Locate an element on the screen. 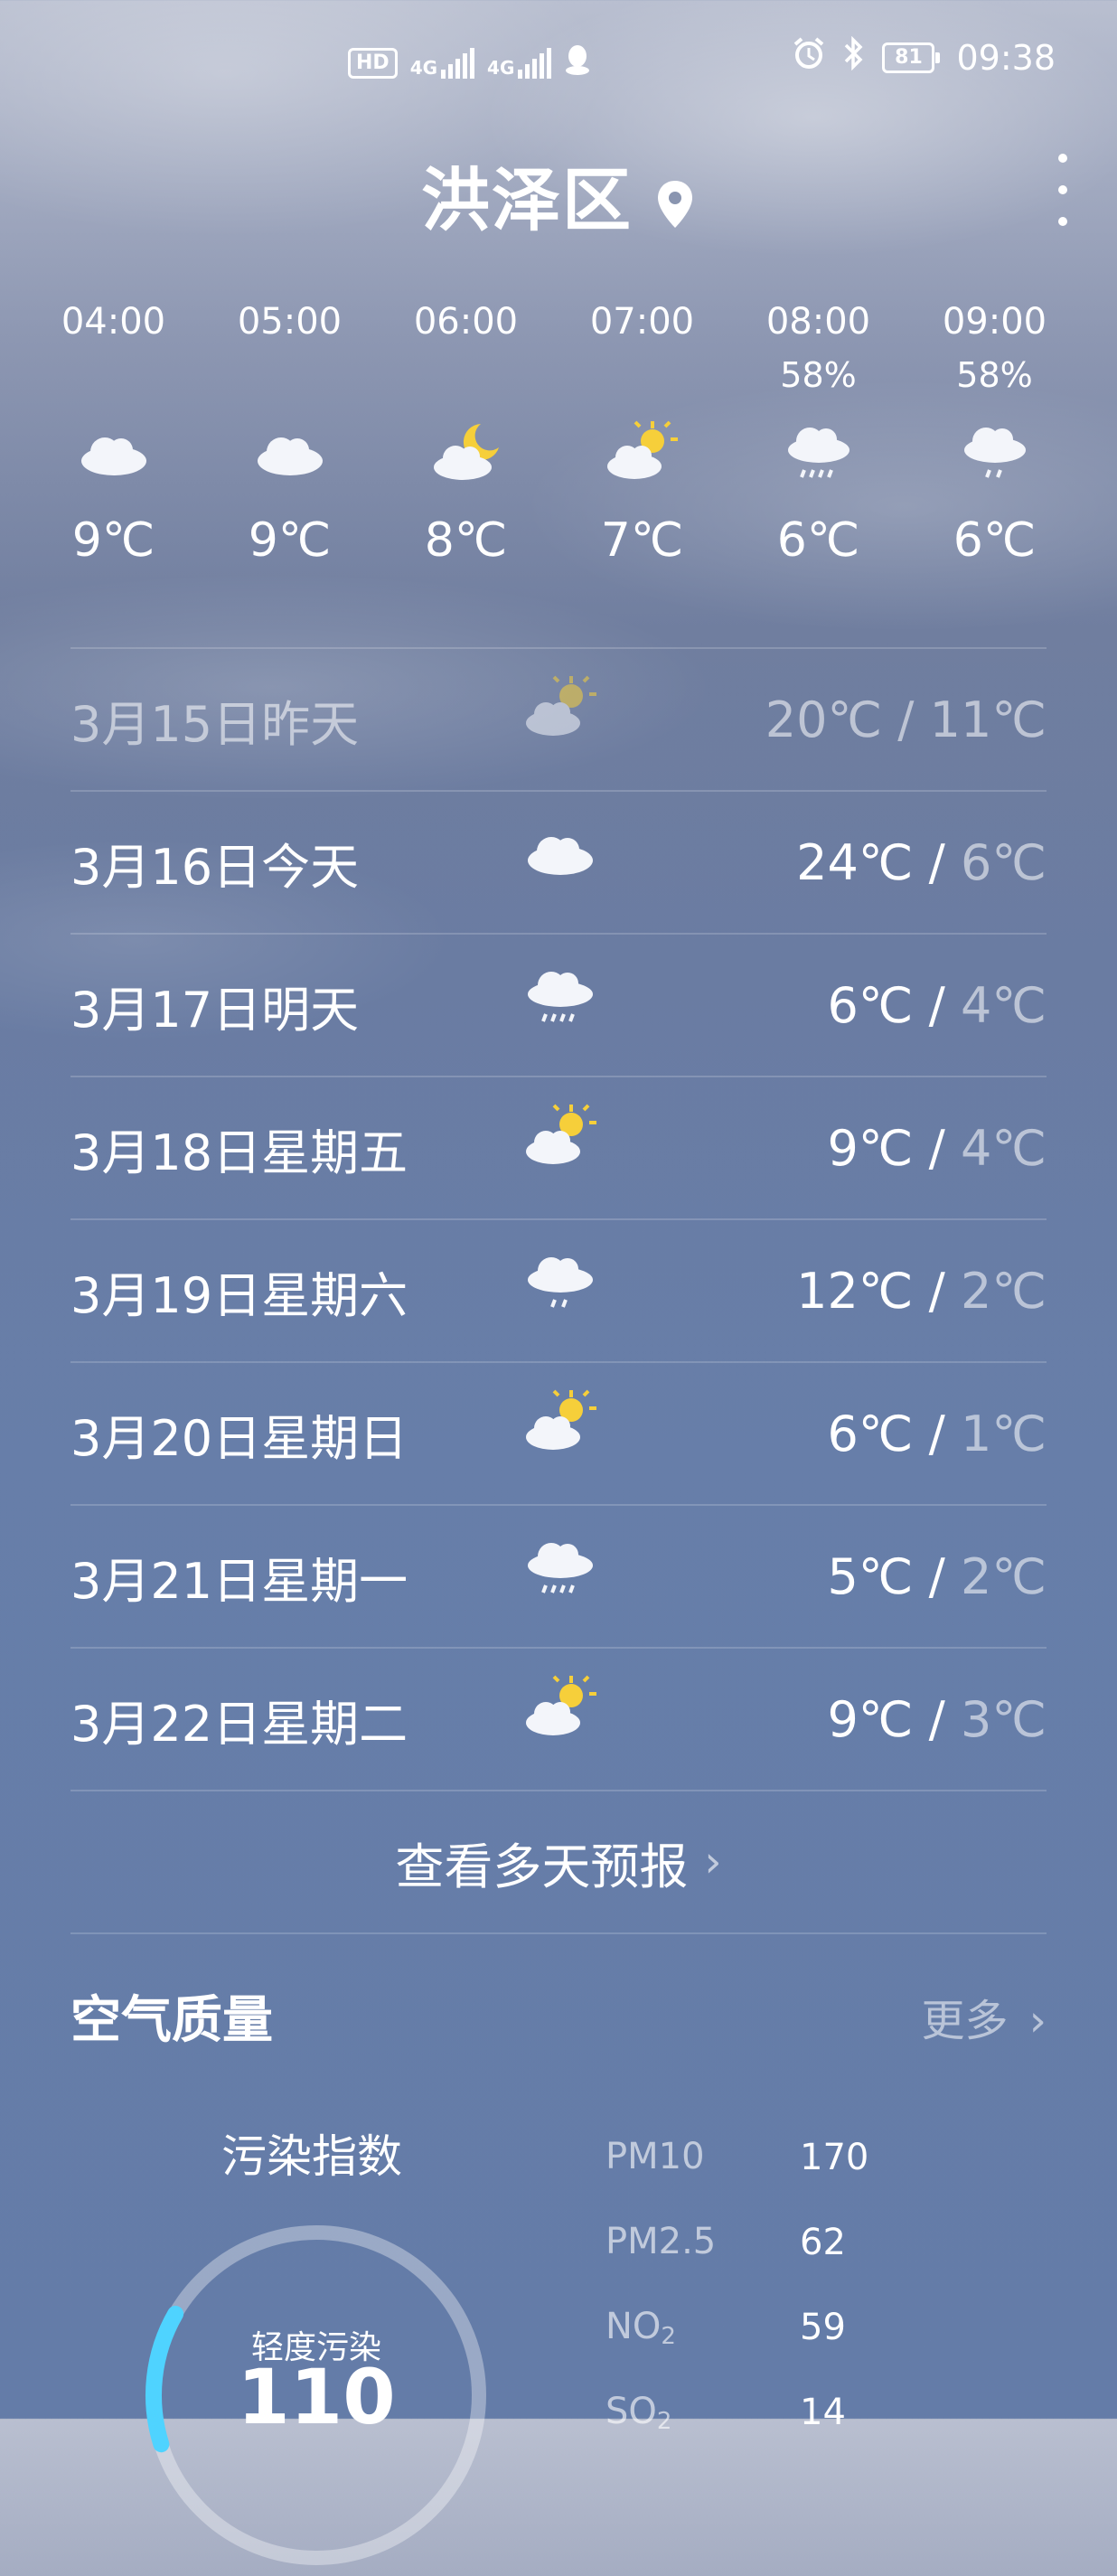 This screenshot has height=2576, width=1117. day-date: 3月18日星期五 is located at coordinates (239, 1152).